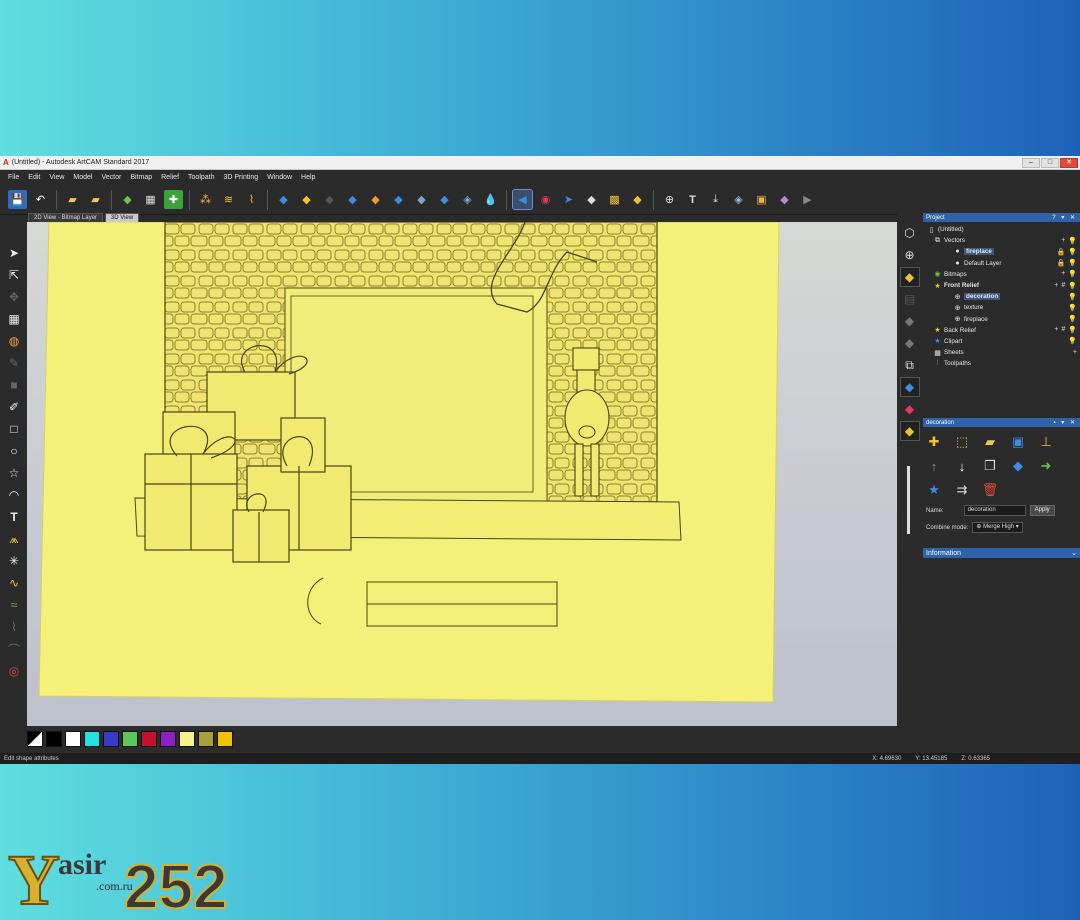 The height and width of the screenshot is (920, 1080). Describe the element at coordinates (141, 177) in the screenshot. I see `menu-bitmap: Bitmap` at that location.